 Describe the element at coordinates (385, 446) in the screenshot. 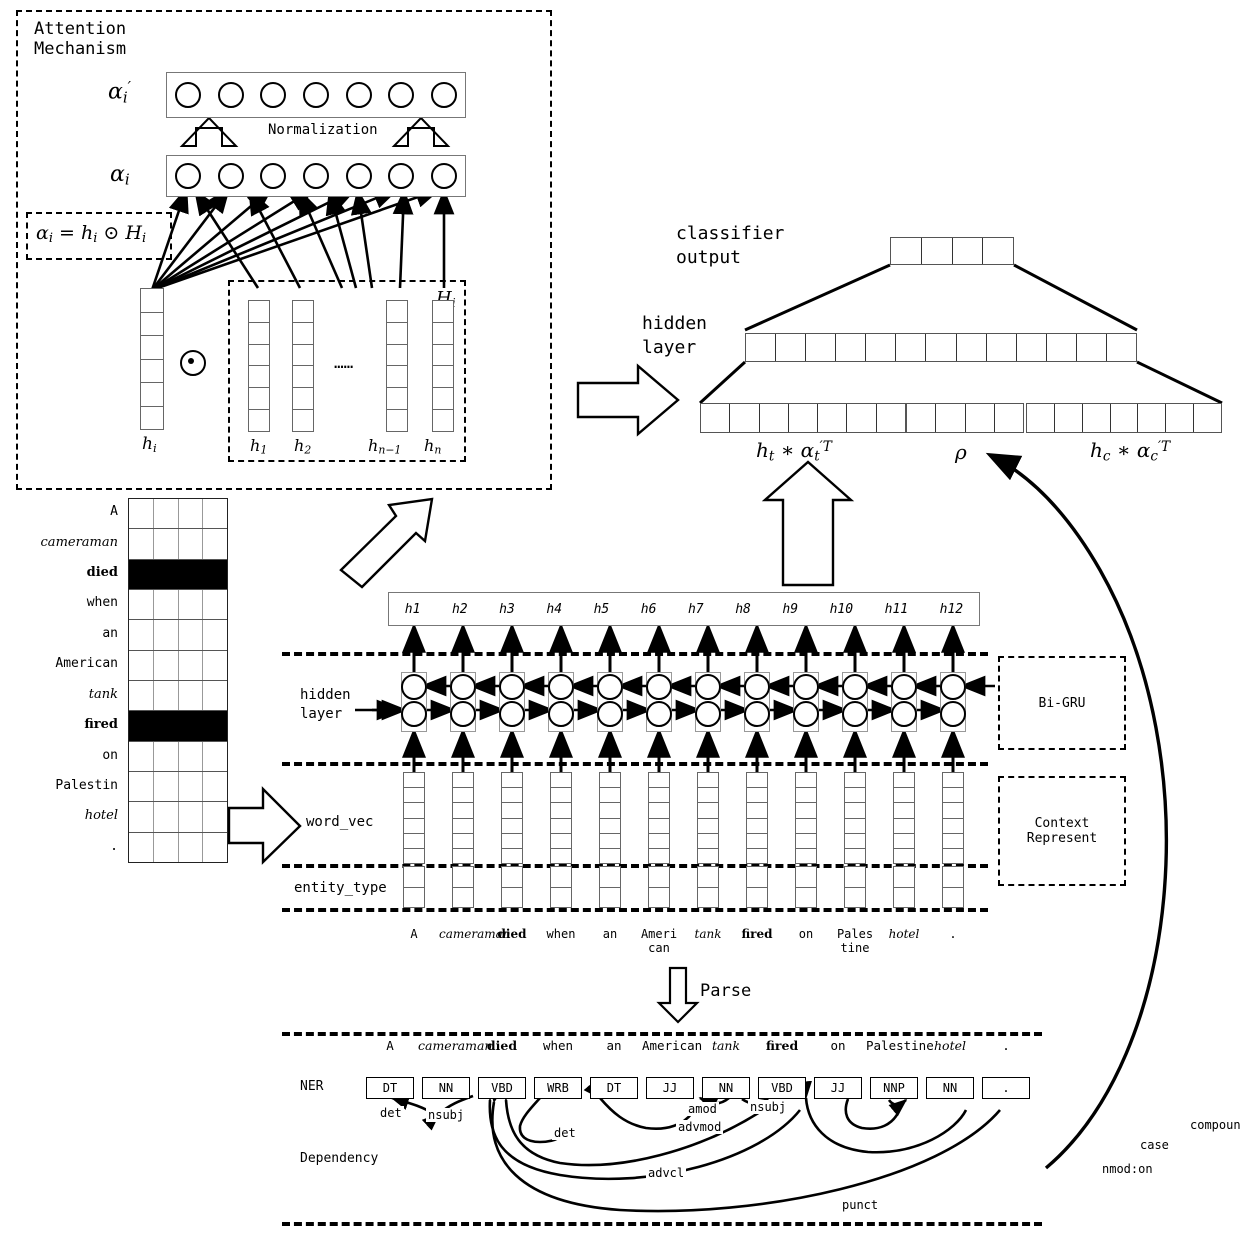

I see `h-n-minus-1-label: hn−1` at that location.